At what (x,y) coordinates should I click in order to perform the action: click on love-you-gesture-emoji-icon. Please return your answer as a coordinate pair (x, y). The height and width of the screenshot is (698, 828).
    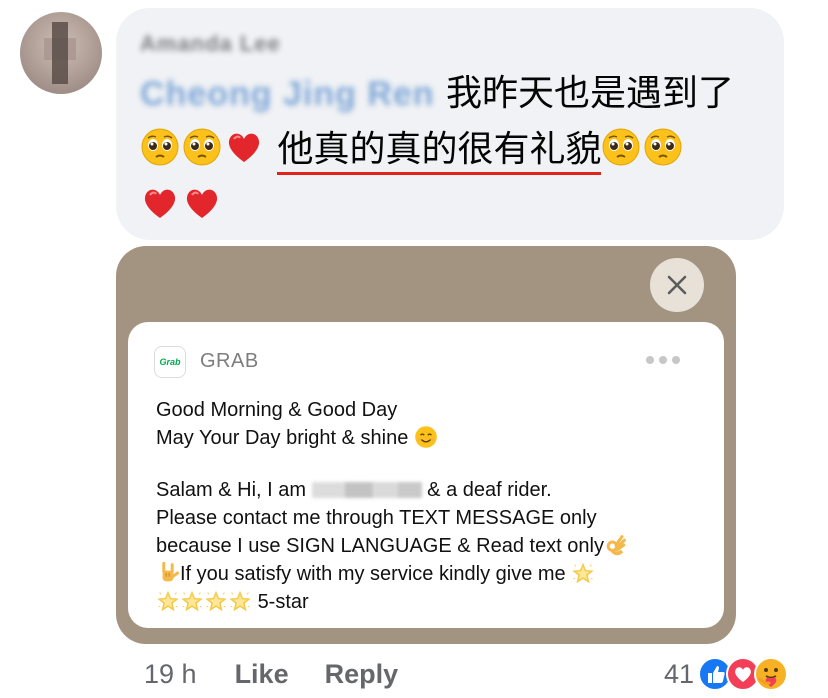
    Looking at the image, I should click on (168, 573).